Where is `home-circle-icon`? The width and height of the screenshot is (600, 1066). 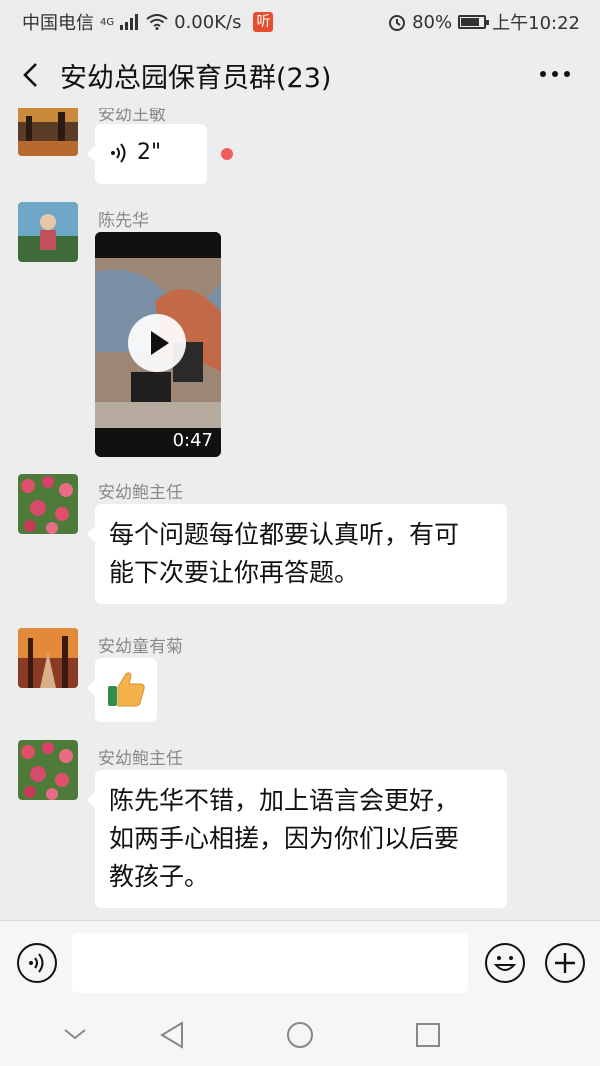
home-circle-icon is located at coordinates (300, 1035).